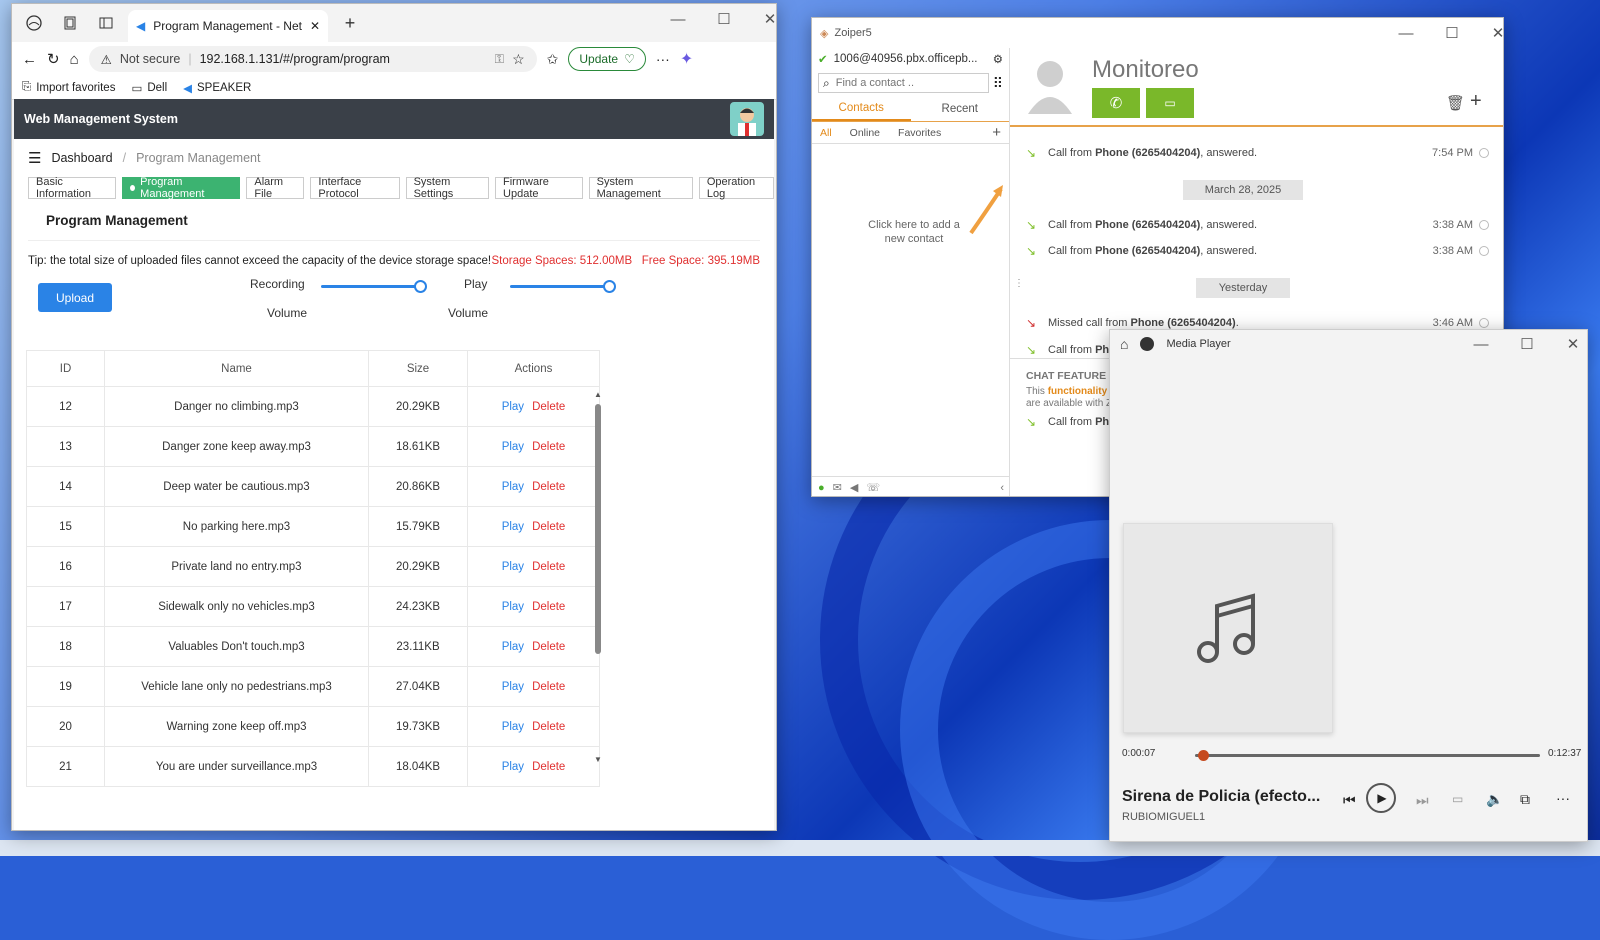  I want to click on subtitles-icon: ▭, so click(1457, 799).